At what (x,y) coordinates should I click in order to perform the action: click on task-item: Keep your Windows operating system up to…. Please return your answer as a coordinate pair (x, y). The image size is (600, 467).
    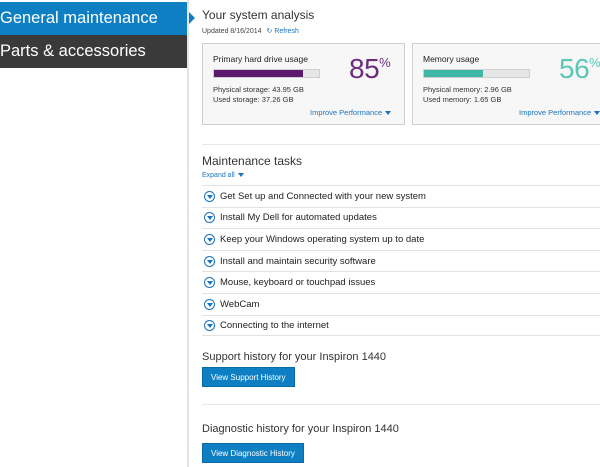
    Looking at the image, I should click on (401, 239).